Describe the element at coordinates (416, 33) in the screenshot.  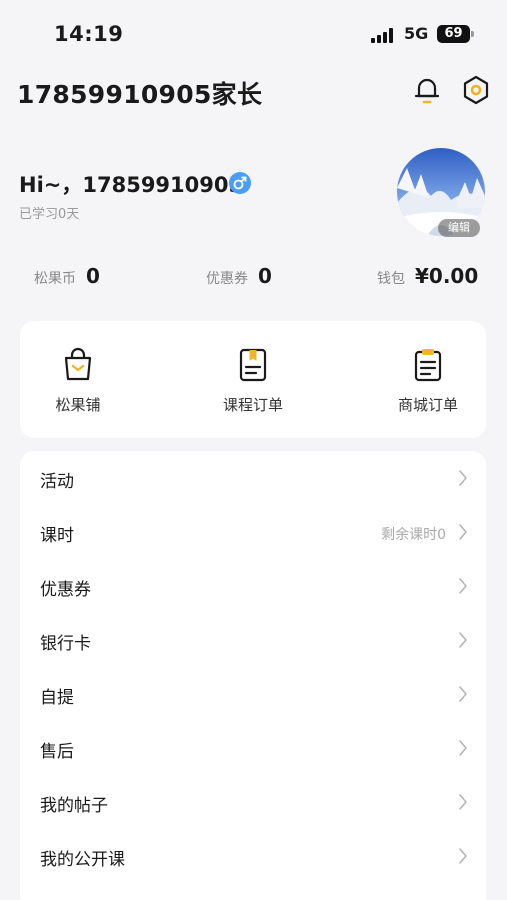
I see `network-type: 5G` at that location.